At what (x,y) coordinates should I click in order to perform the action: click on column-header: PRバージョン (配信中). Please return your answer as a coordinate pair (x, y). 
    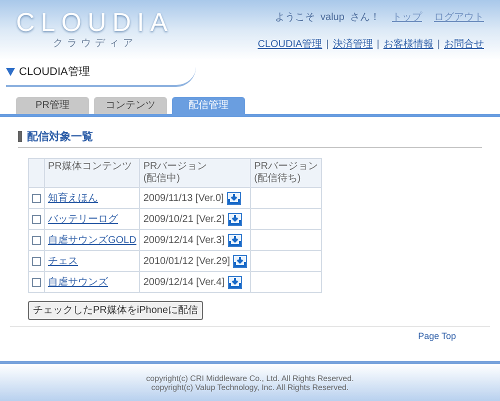
    Looking at the image, I should click on (195, 173).